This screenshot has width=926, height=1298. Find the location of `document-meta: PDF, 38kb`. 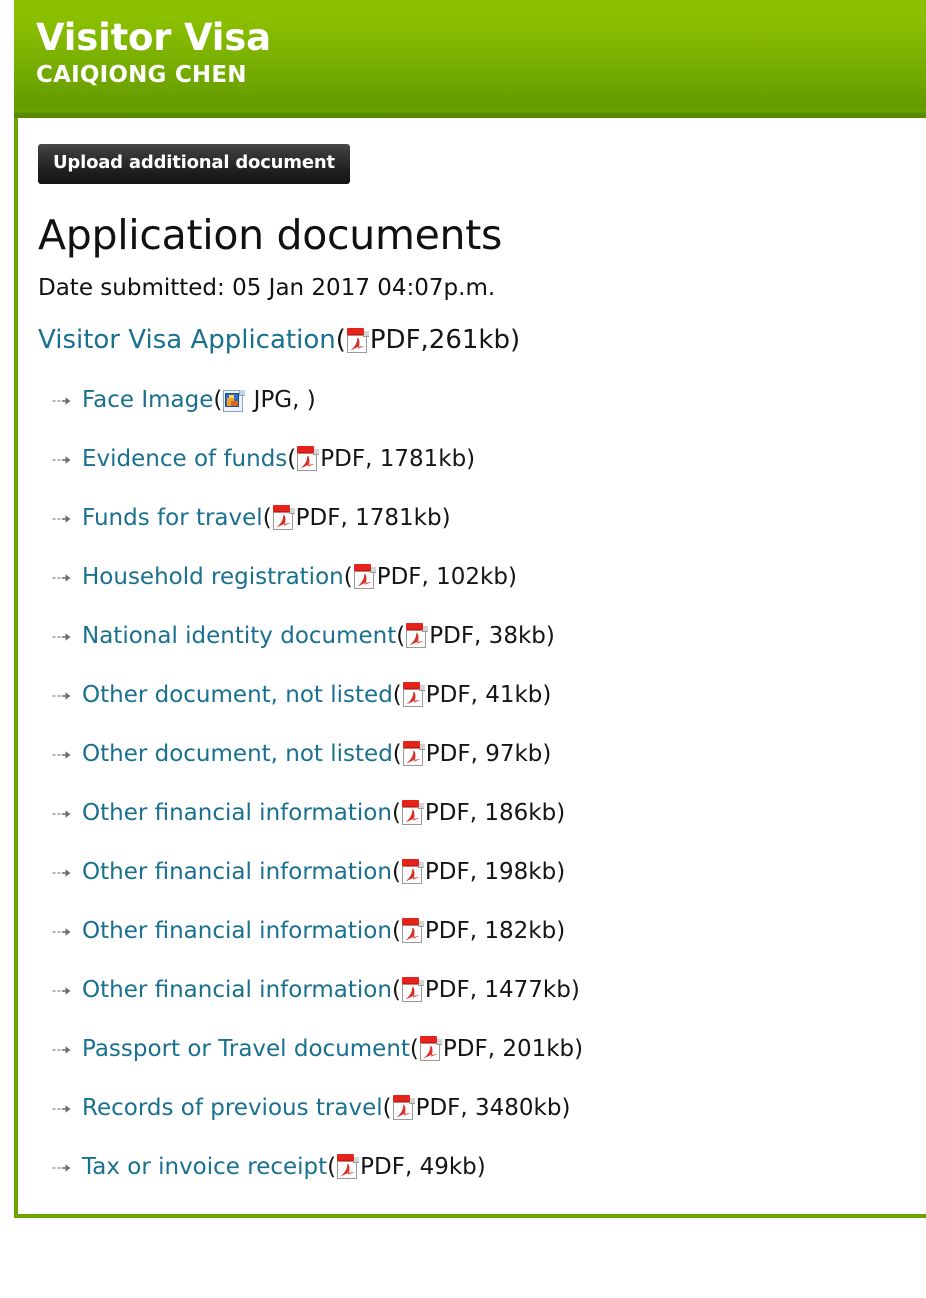

document-meta: PDF, 38kb is located at coordinates (487, 636).